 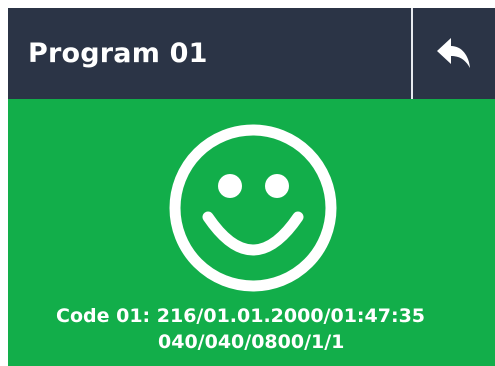 What do you see at coordinates (241, 316) in the screenshot?
I see `status-code-line-1: Code 01: 216/01.01.2000/01:47:35` at bounding box center [241, 316].